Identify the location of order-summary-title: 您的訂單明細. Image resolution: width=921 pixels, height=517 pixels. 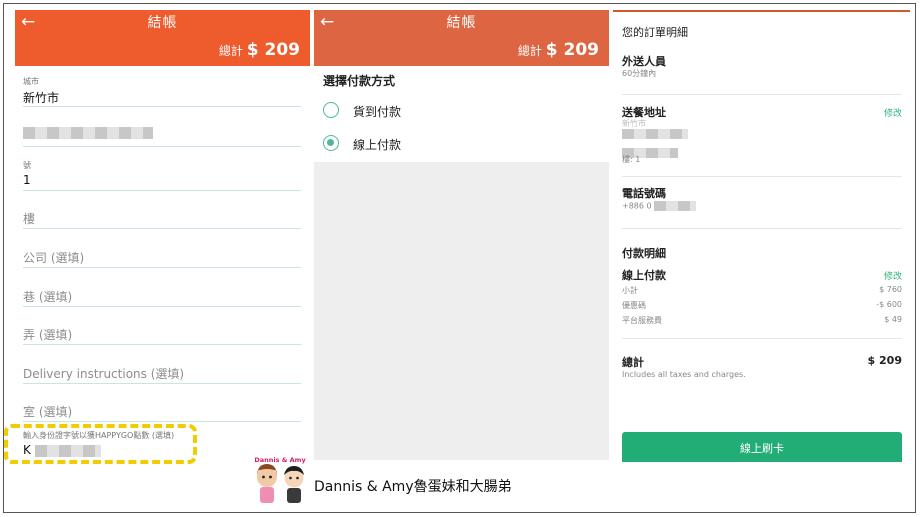
(655, 32).